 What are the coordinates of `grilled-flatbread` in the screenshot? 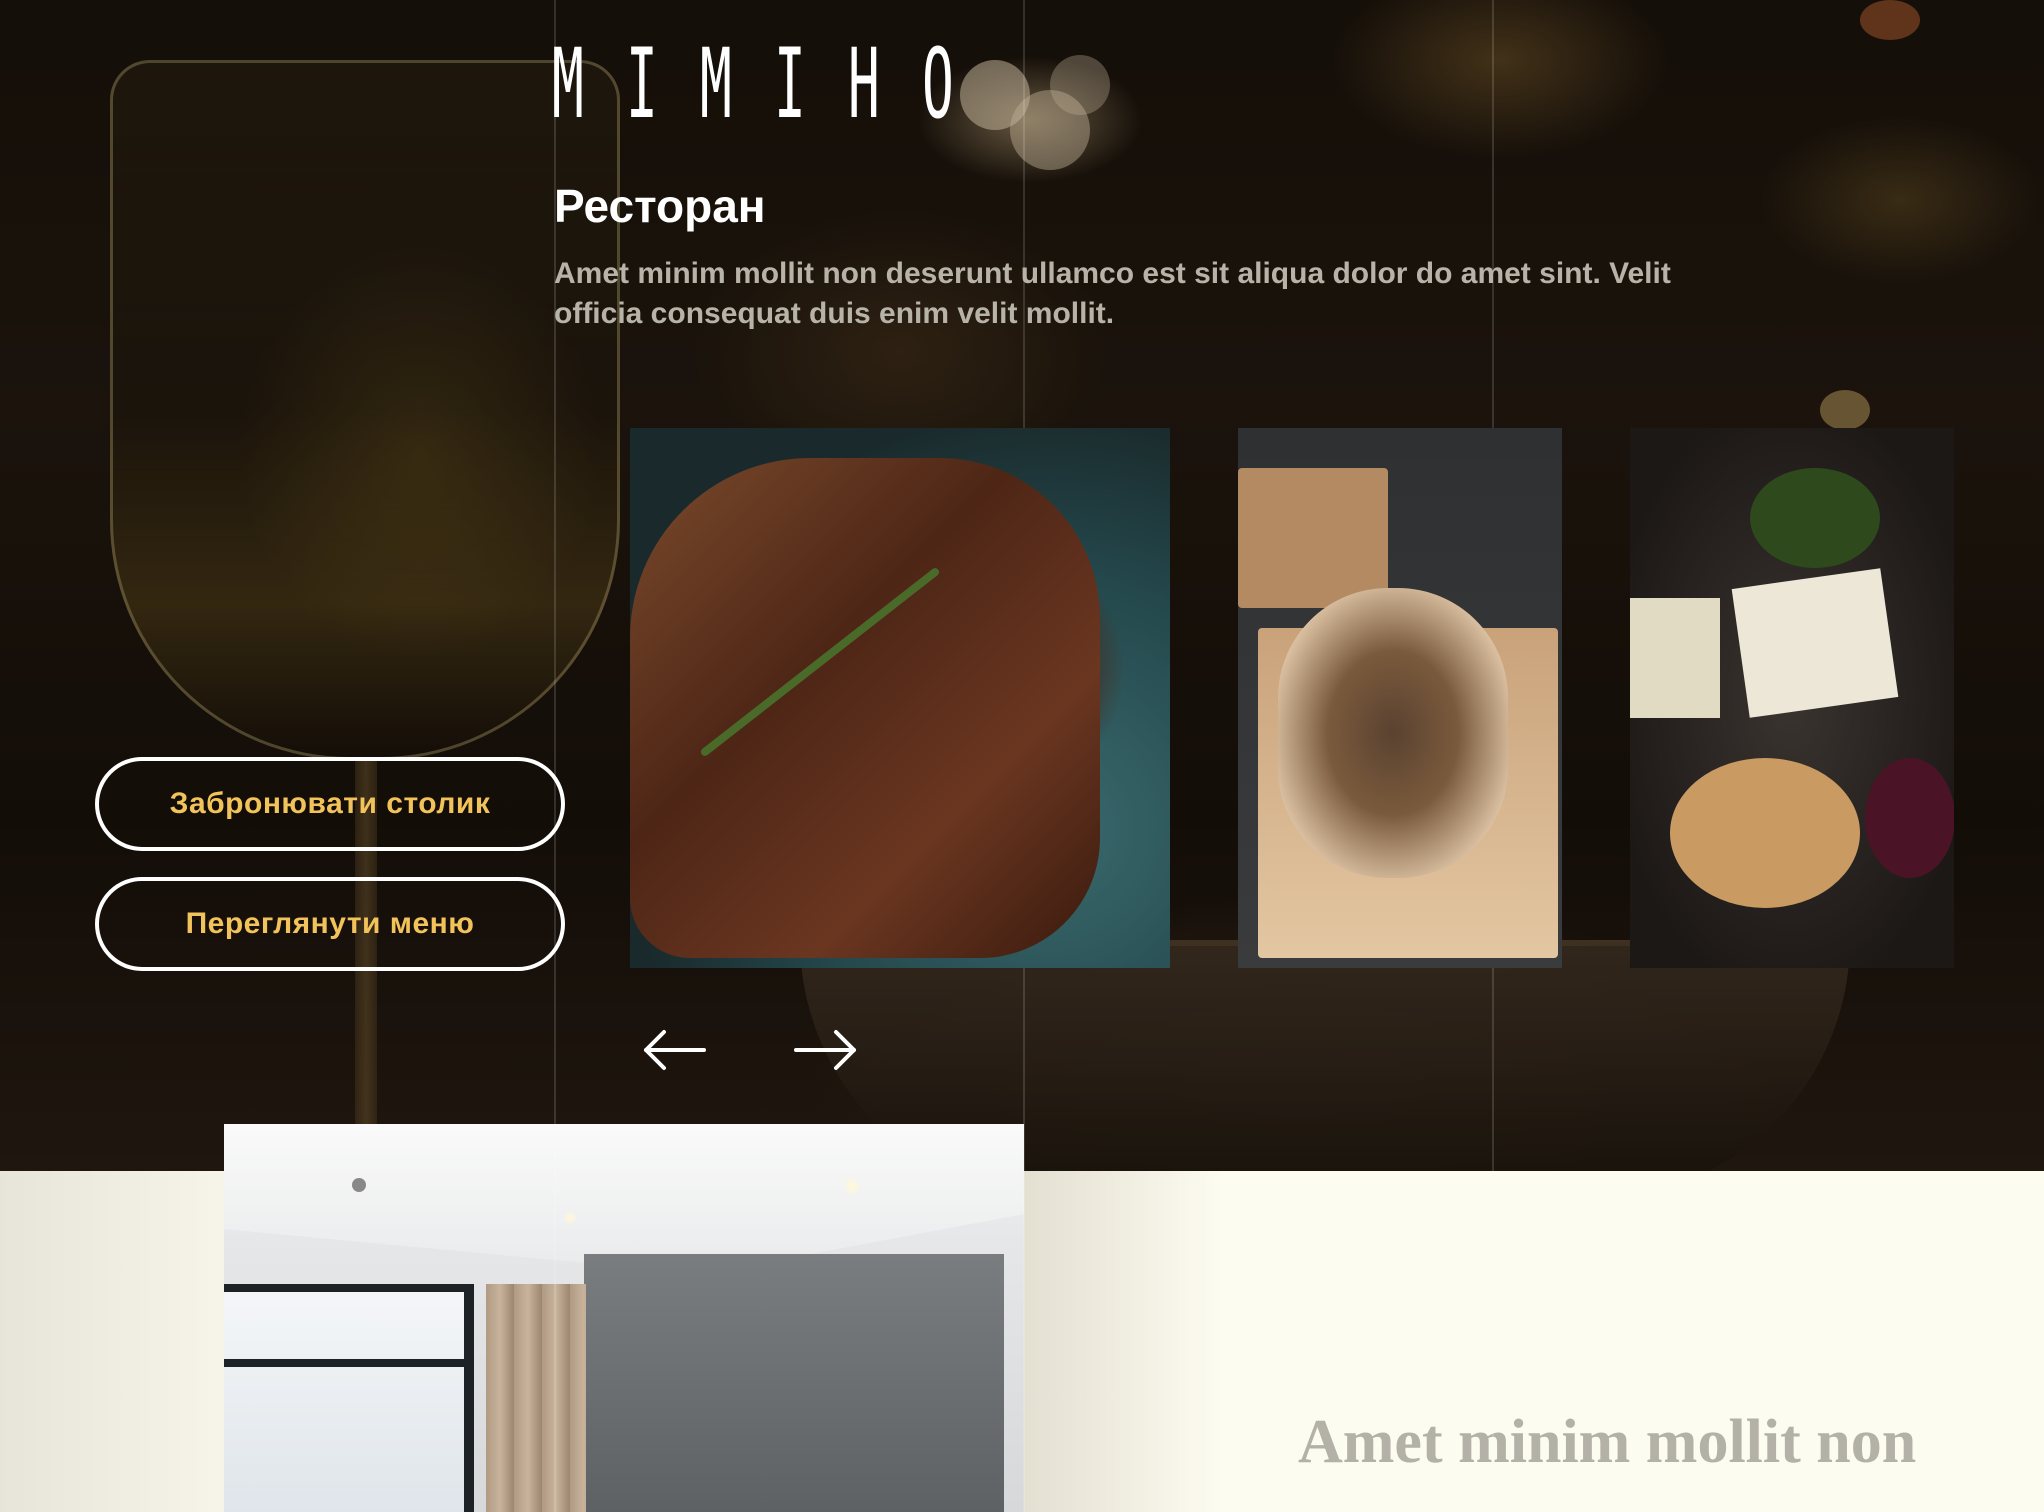 It's located at (1393, 733).